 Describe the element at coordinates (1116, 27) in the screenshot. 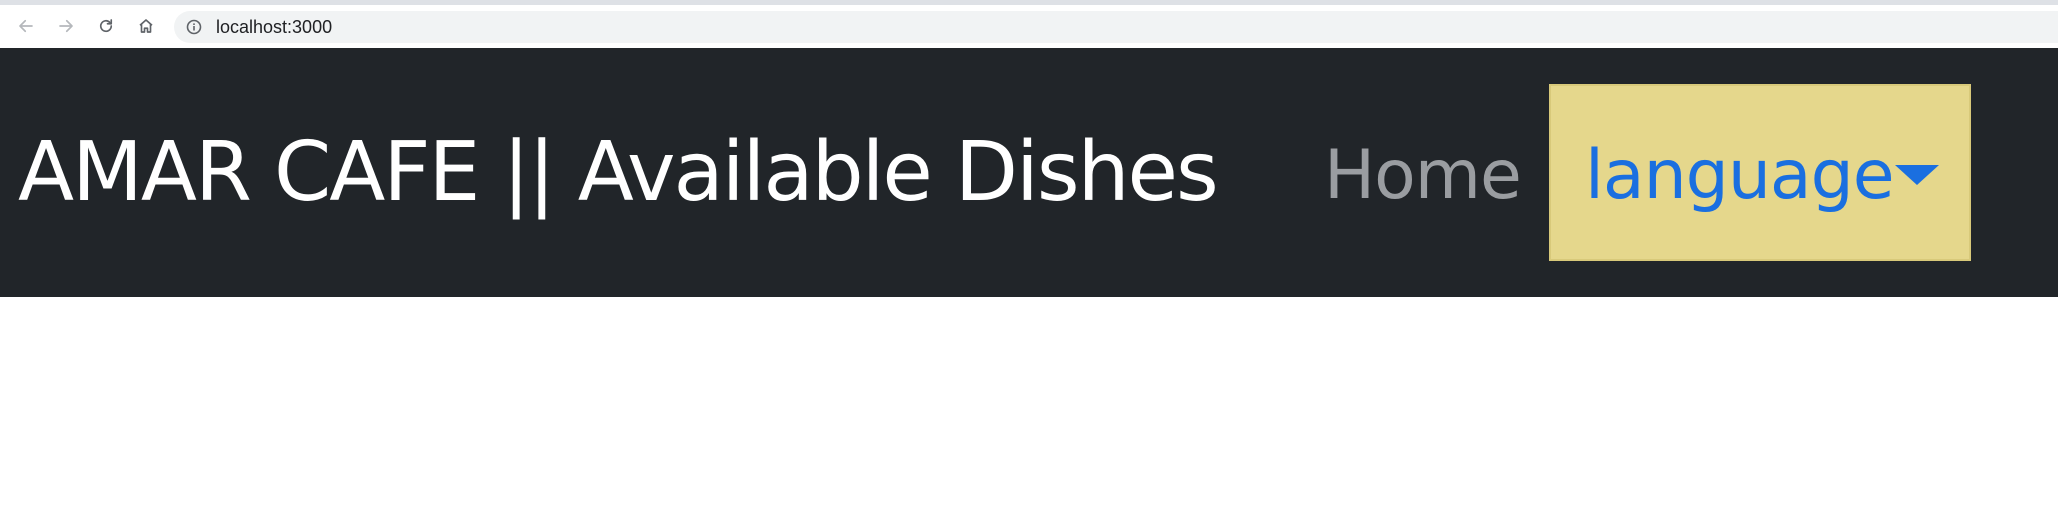

I see `address-bar: localhost:3000` at that location.